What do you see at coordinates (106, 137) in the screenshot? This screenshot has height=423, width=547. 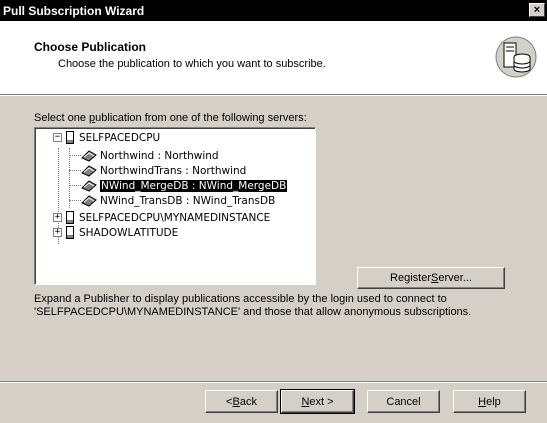 I see `tree-node-server: − SELFPACEDCPU` at bounding box center [106, 137].